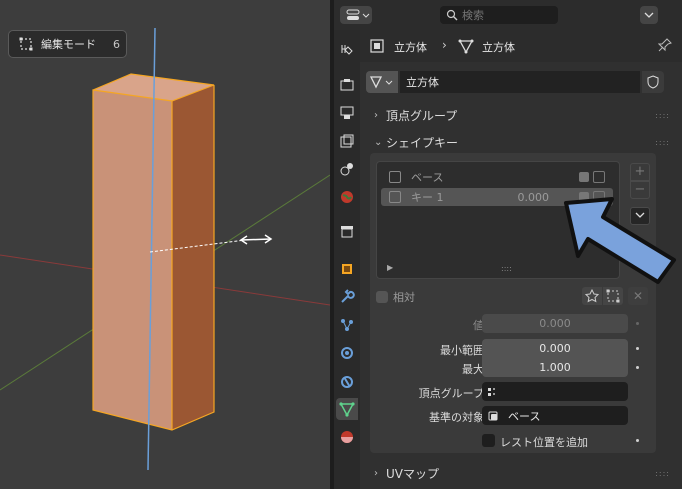 The image size is (682, 489). I want to click on tab-physics, so click(347, 353).